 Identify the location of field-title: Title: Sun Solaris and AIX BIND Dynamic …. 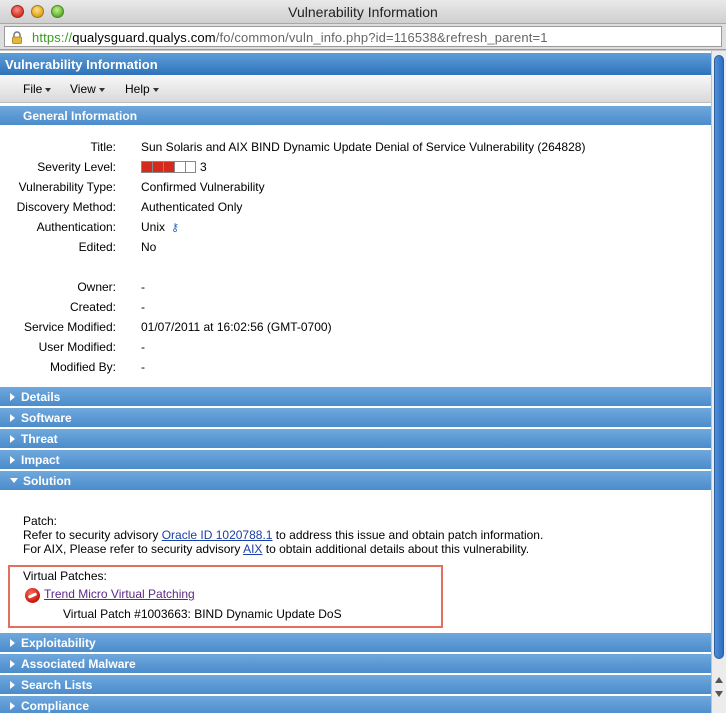
(355, 147).